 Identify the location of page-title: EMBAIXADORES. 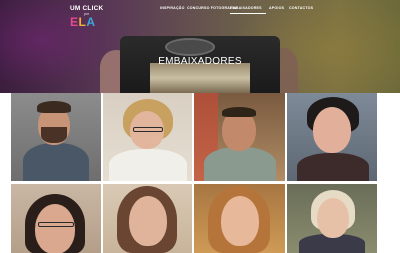
(200, 61).